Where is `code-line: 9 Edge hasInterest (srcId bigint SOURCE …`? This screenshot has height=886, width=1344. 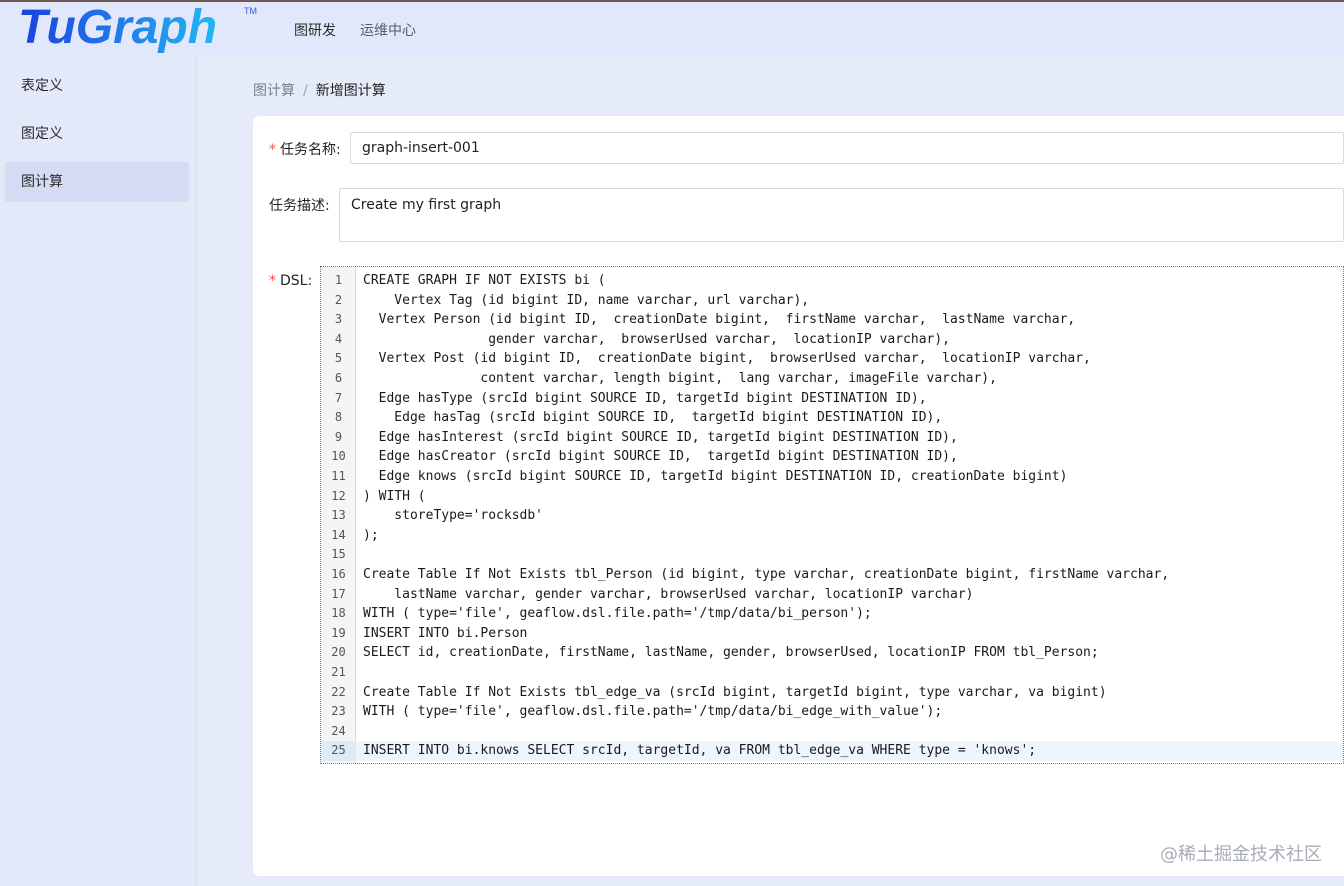
code-line: 9 Edge hasInterest (srcId bigint SOURCE … is located at coordinates (832, 438).